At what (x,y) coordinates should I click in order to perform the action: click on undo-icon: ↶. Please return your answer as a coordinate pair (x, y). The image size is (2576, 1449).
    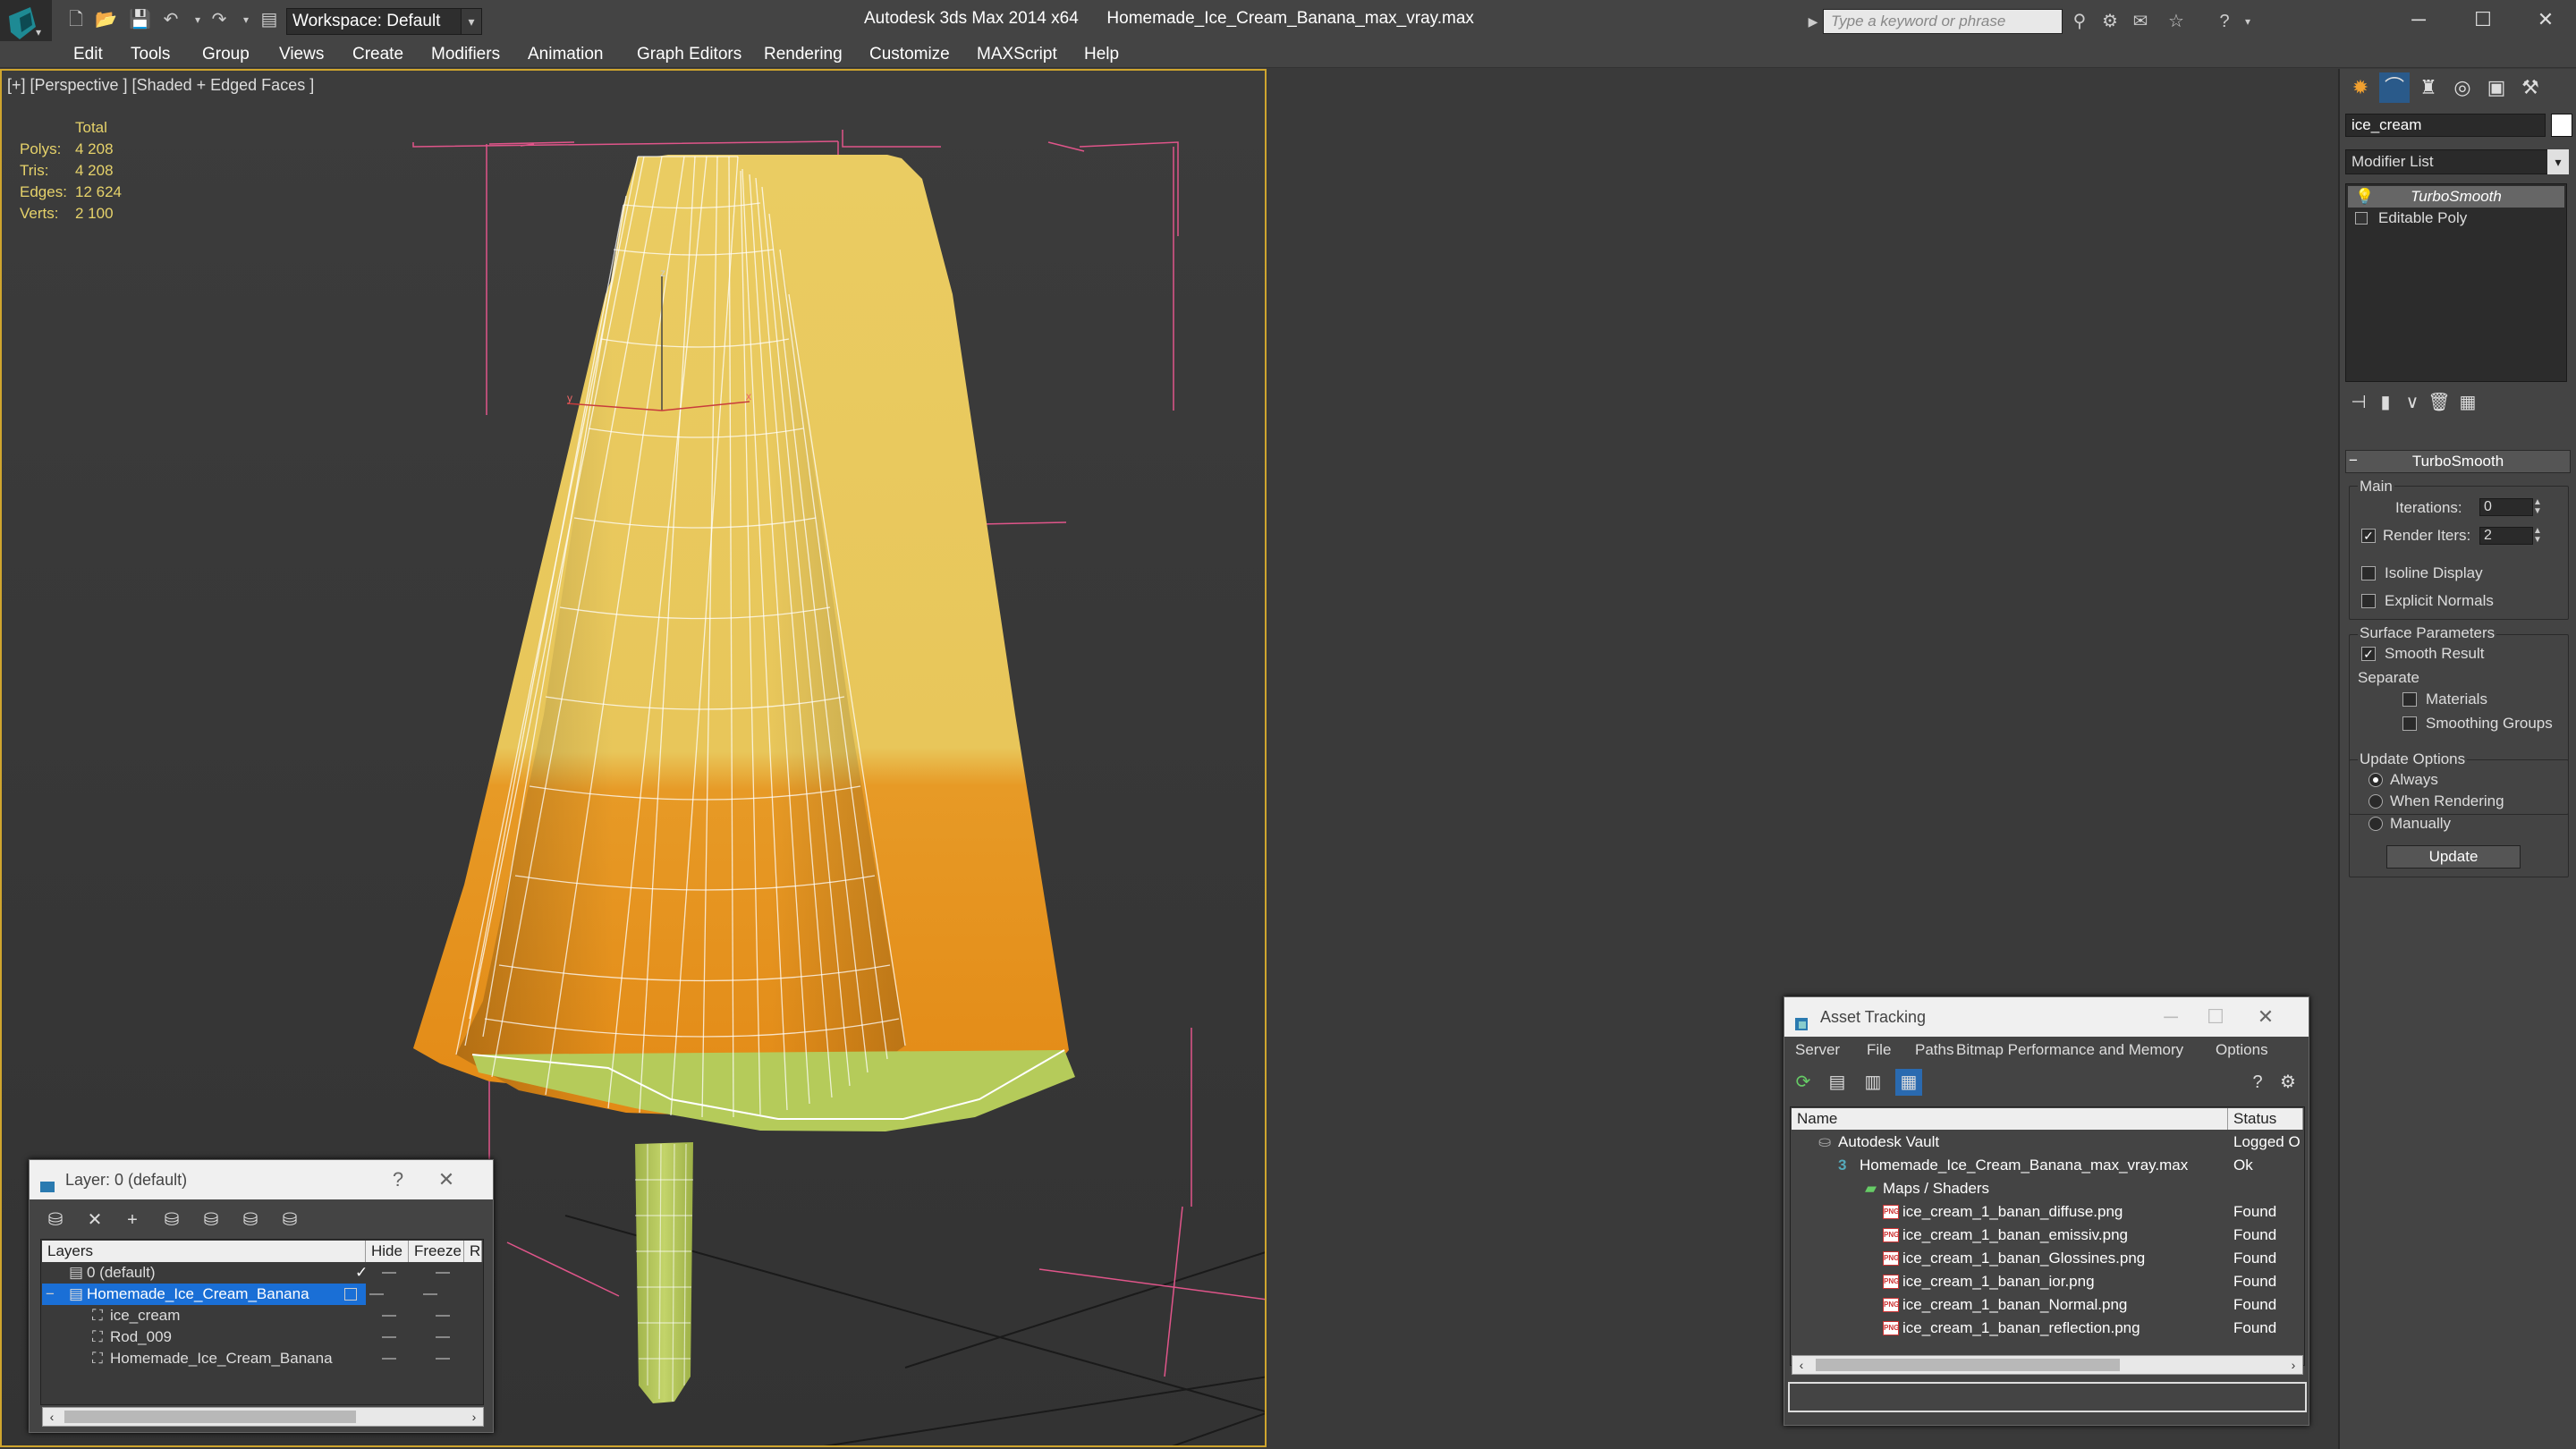
    Looking at the image, I should click on (171, 19).